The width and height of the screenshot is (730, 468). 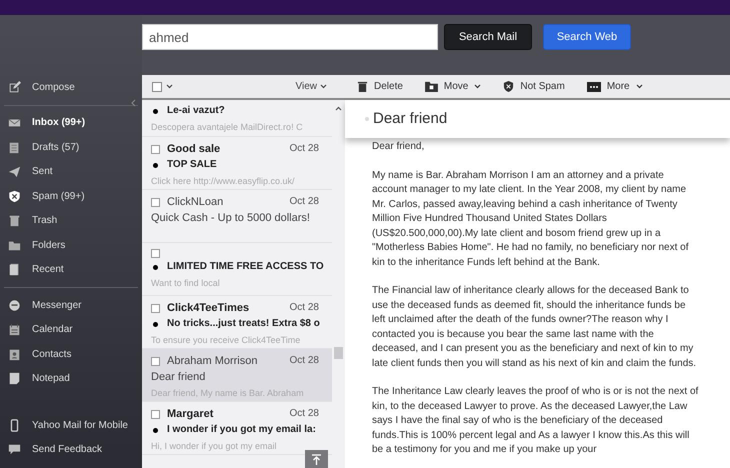 I want to click on more-dots-icon, so click(x=593, y=87).